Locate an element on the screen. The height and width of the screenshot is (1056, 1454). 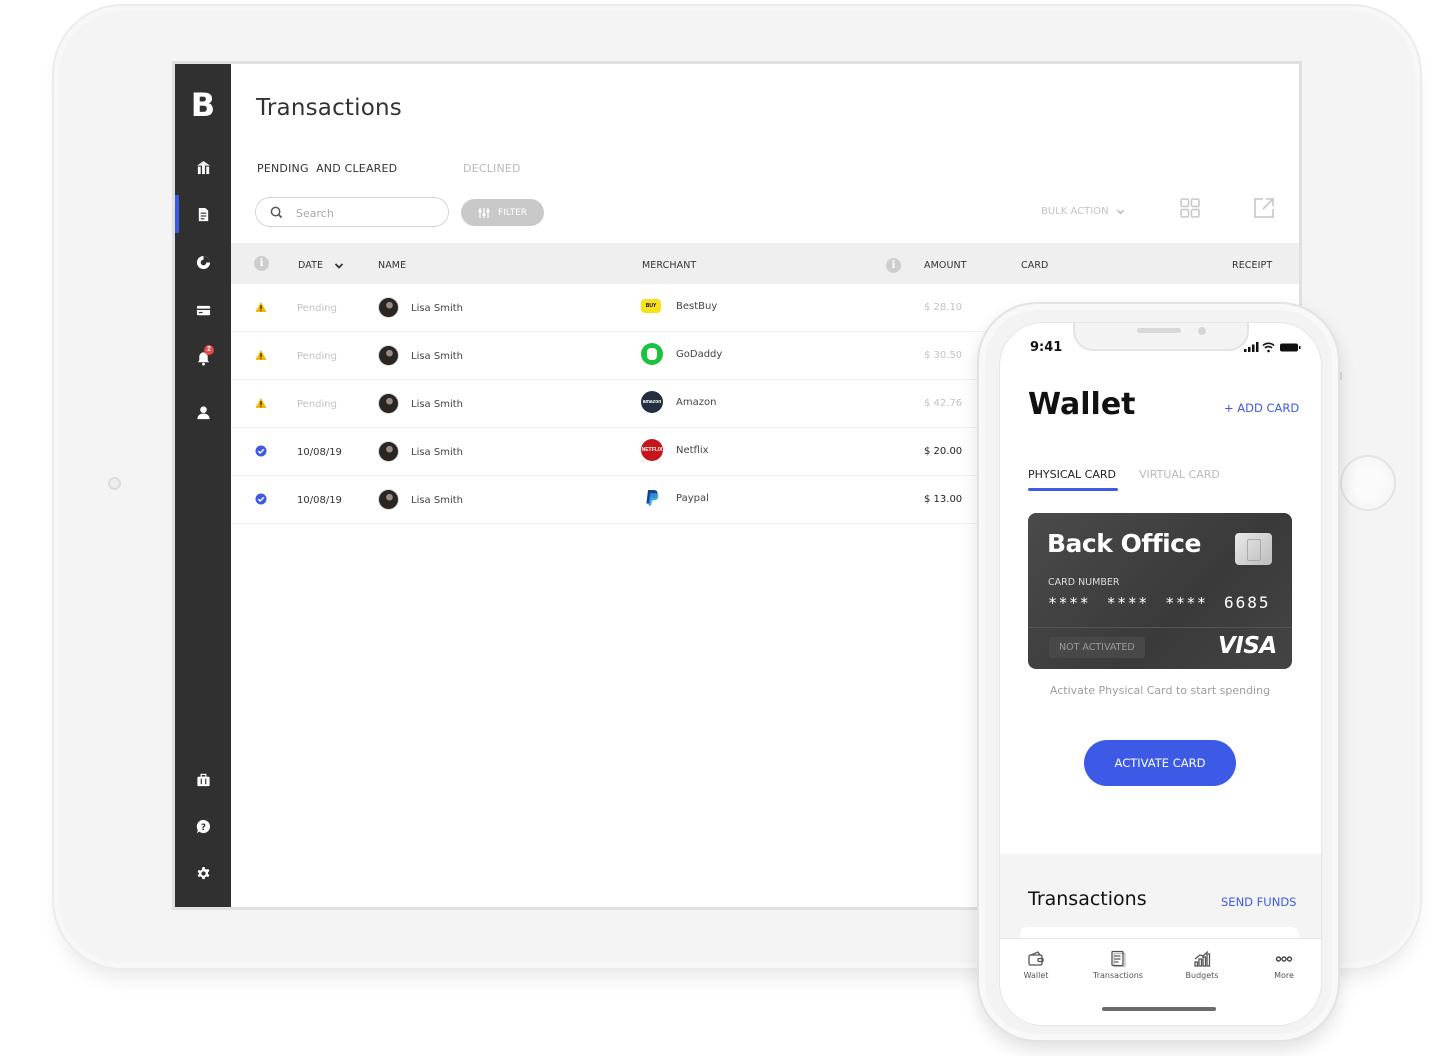
help-icon: ? is located at coordinates (203, 826).